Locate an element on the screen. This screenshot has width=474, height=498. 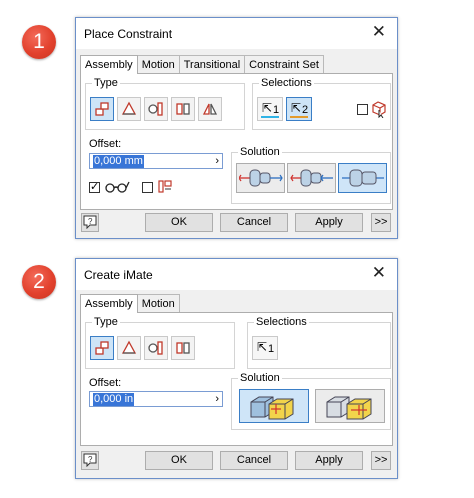
predict-offset-icon is located at coordinates (165, 186).